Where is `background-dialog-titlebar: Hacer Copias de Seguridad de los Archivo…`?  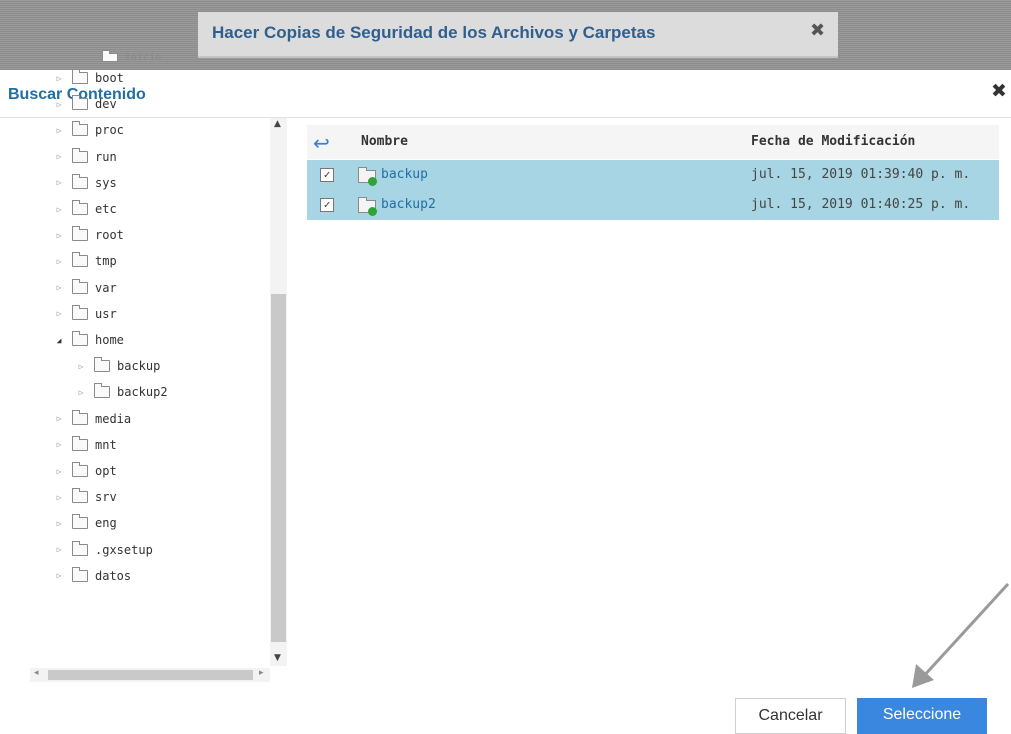
background-dialog-titlebar: Hacer Copias de Seguridad de los Archivo… is located at coordinates (518, 35).